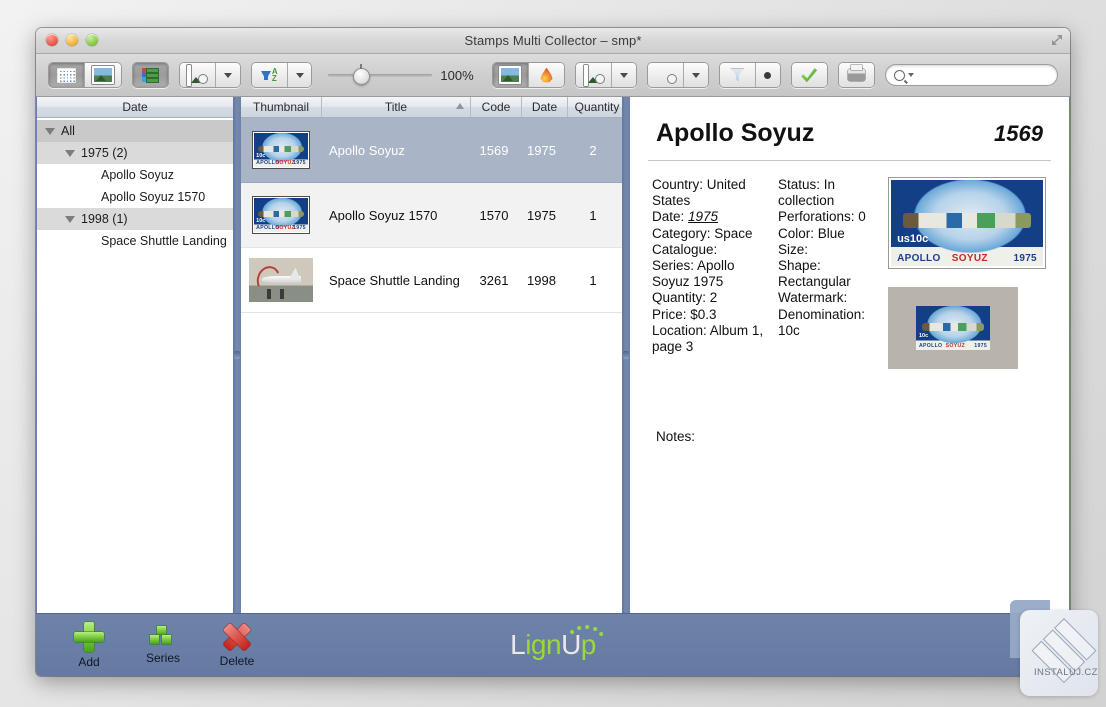 This screenshot has width=1106, height=707. I want to click on table-cell-date: 1998, so click(541, 280).